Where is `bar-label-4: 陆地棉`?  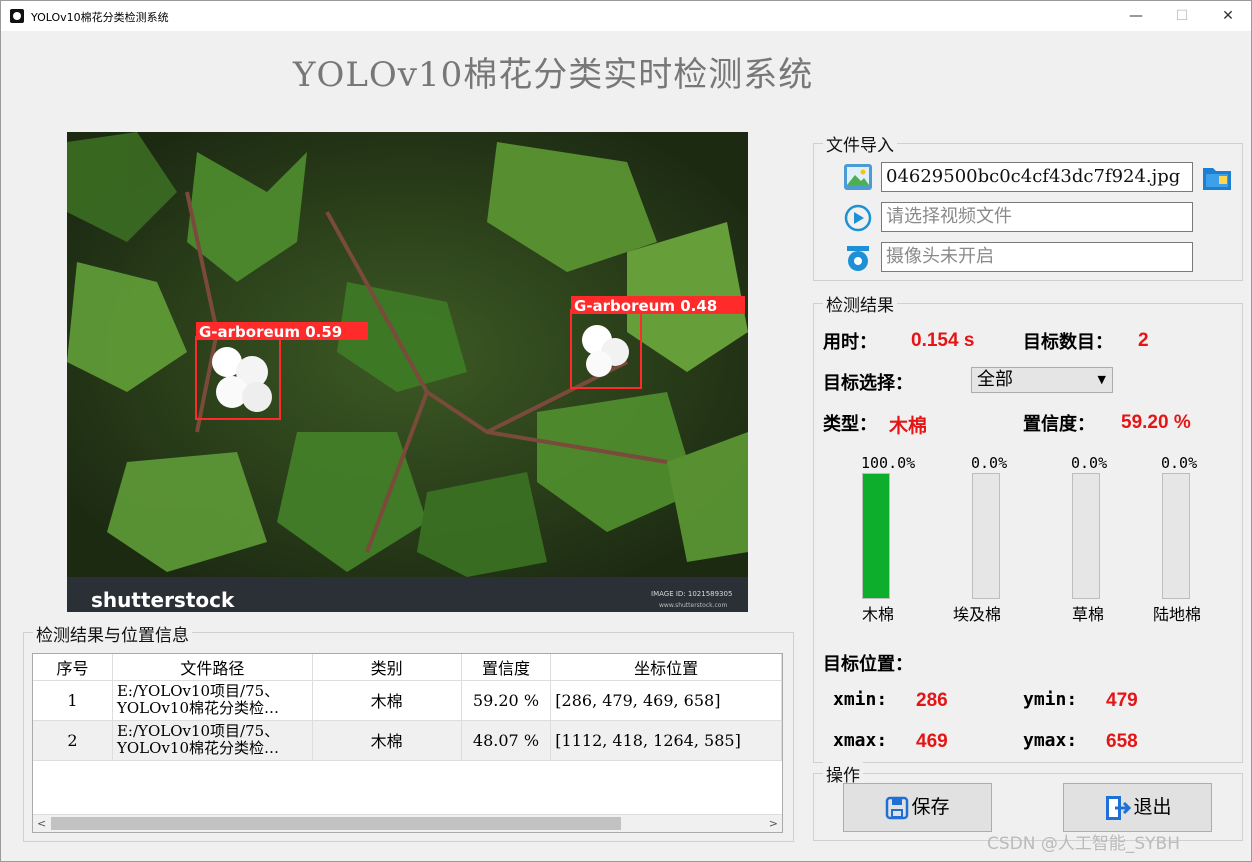
bar-label-4: 陆地棉 is located at coordinates (1177, 614).